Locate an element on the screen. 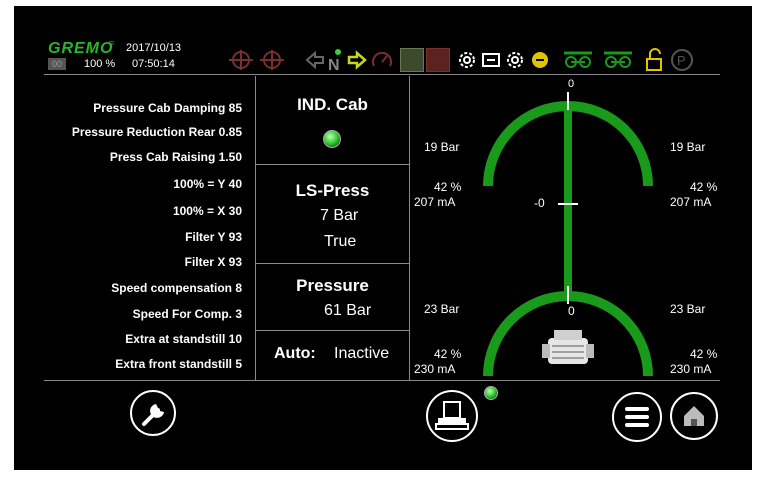 This screenshot has height=480, width=763. bottom-gauge-center: 0 is located at coordinates (571, 311).